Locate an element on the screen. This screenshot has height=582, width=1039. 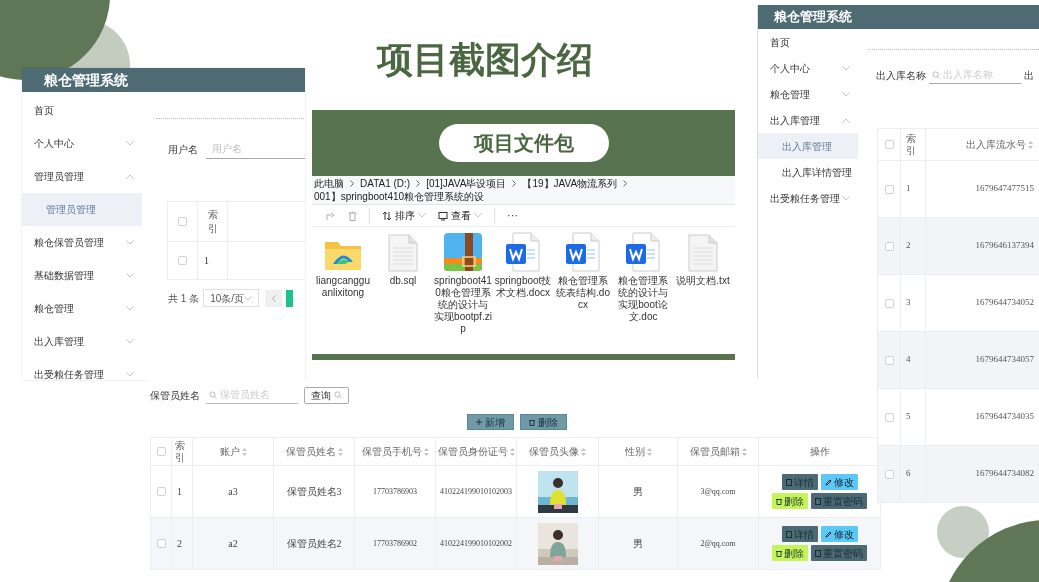
file-name: springboot技术文档.docx is located at coordinates (523, 287).